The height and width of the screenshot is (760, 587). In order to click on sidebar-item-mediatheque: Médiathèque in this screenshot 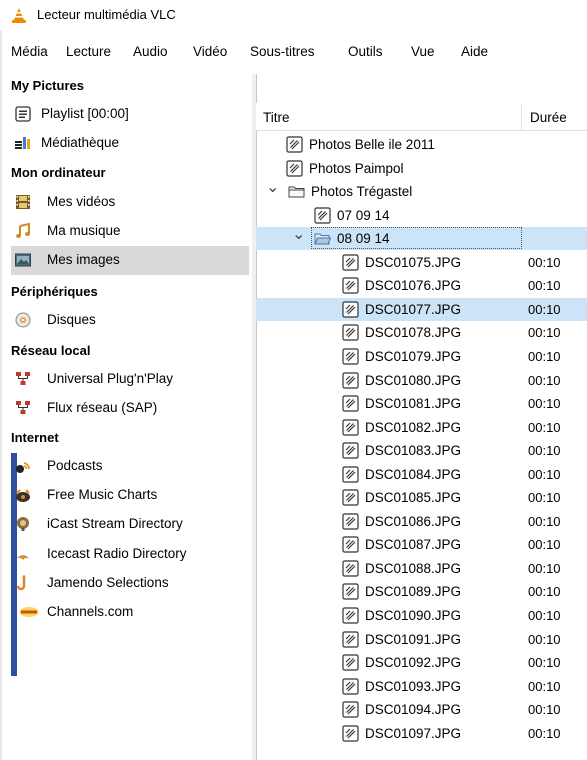, I will do `click(130, 143)`.